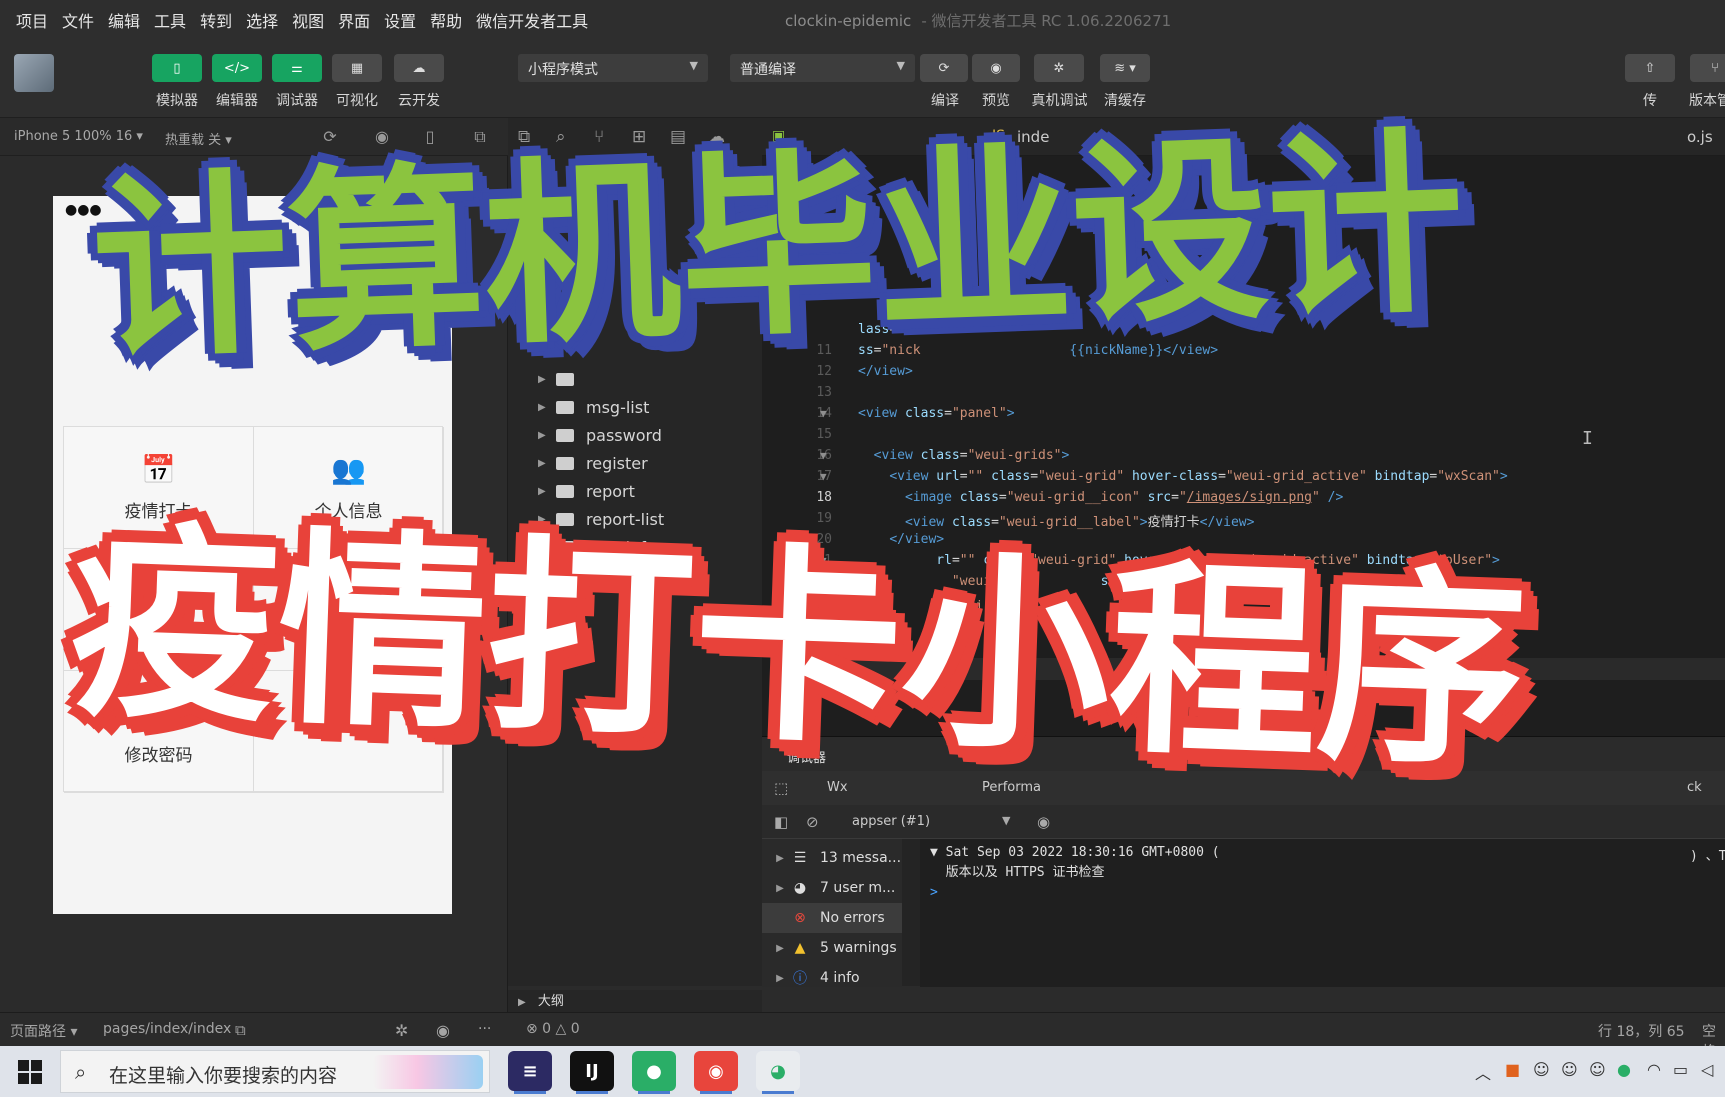 The width and height of the screenshot is (1725, 1097). I want to click on wechat-app-icon: ●, so click(654, 1072).